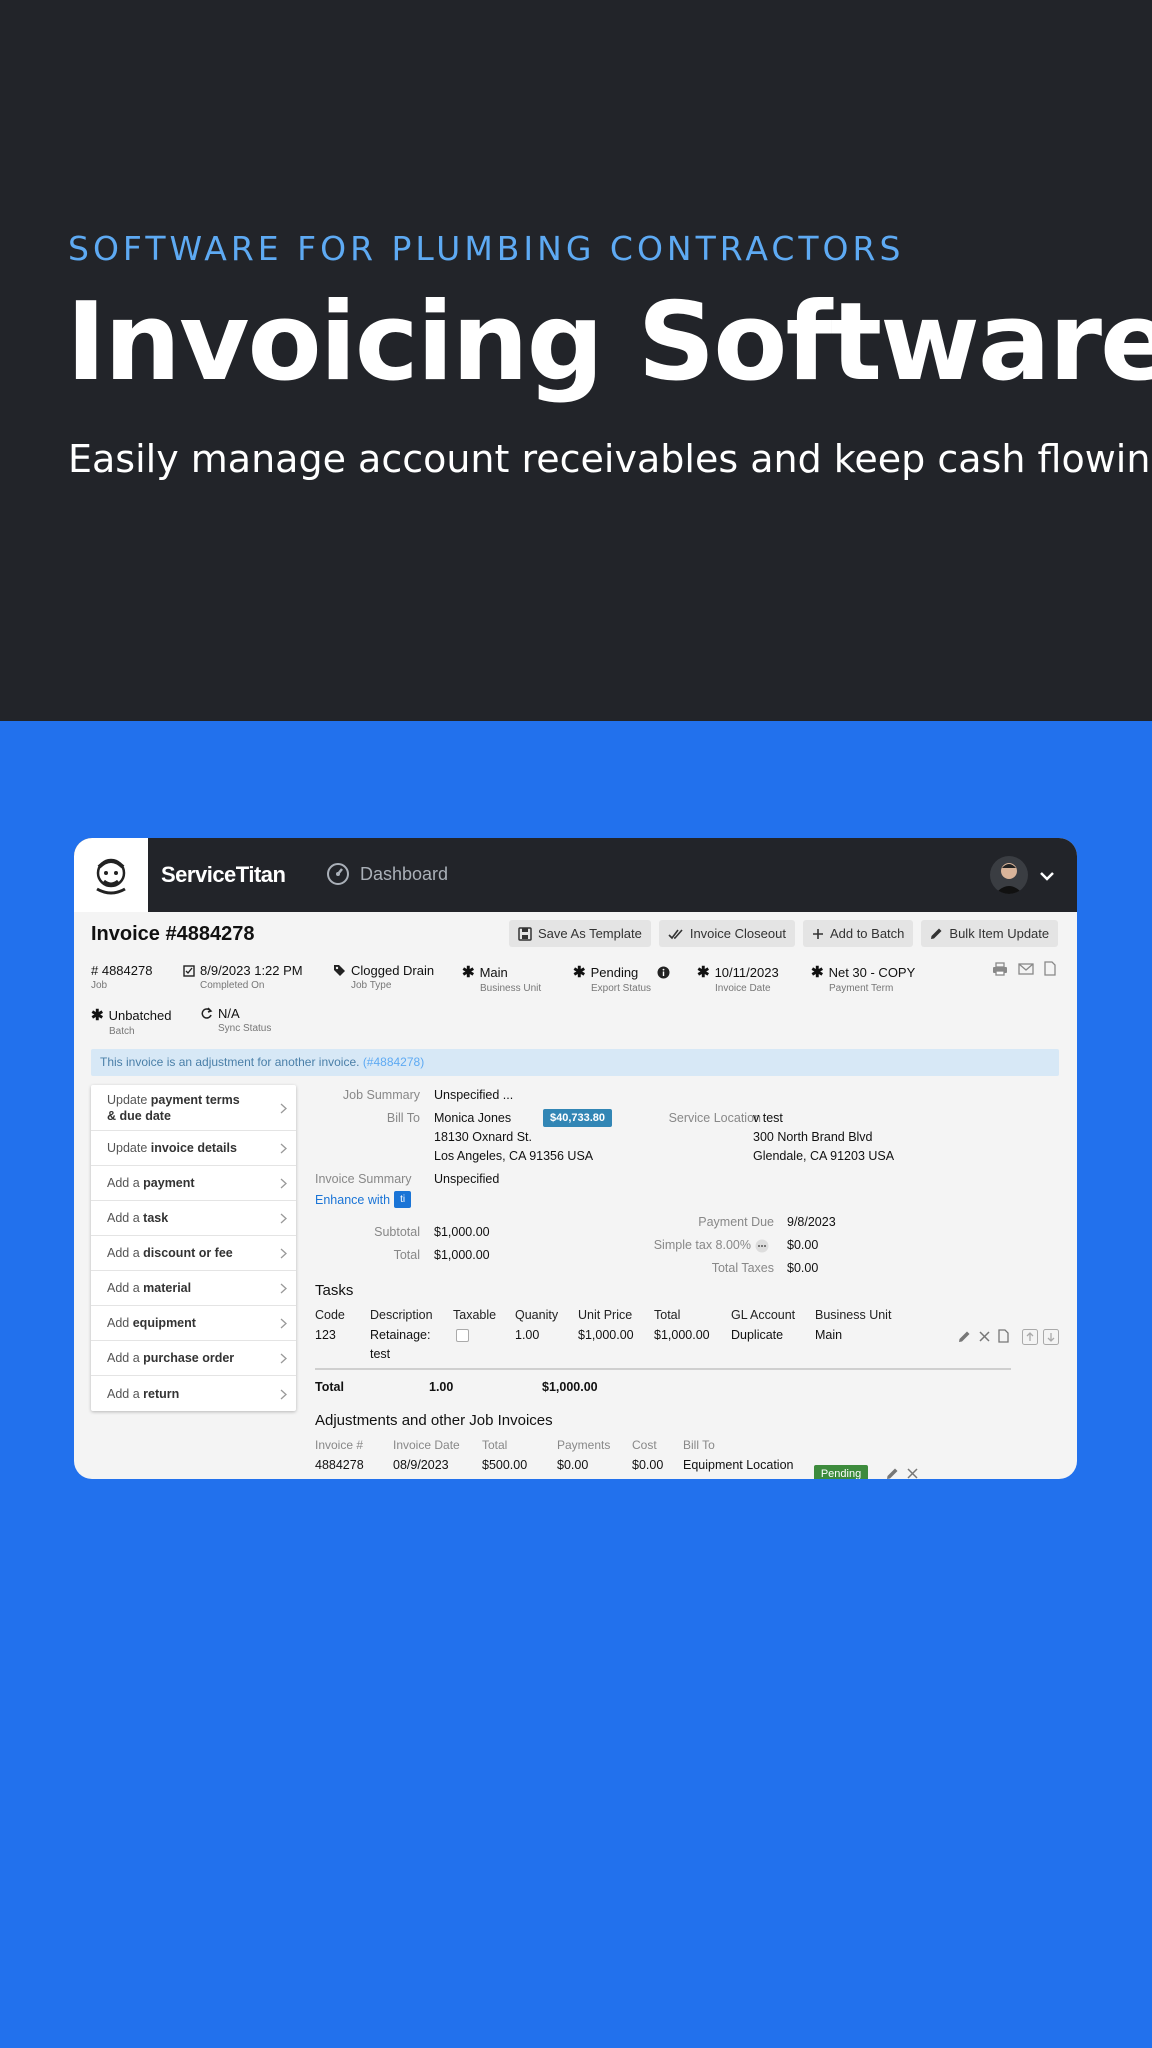  I want to click on menu-add-task: Add a task, so click(193, 1218).